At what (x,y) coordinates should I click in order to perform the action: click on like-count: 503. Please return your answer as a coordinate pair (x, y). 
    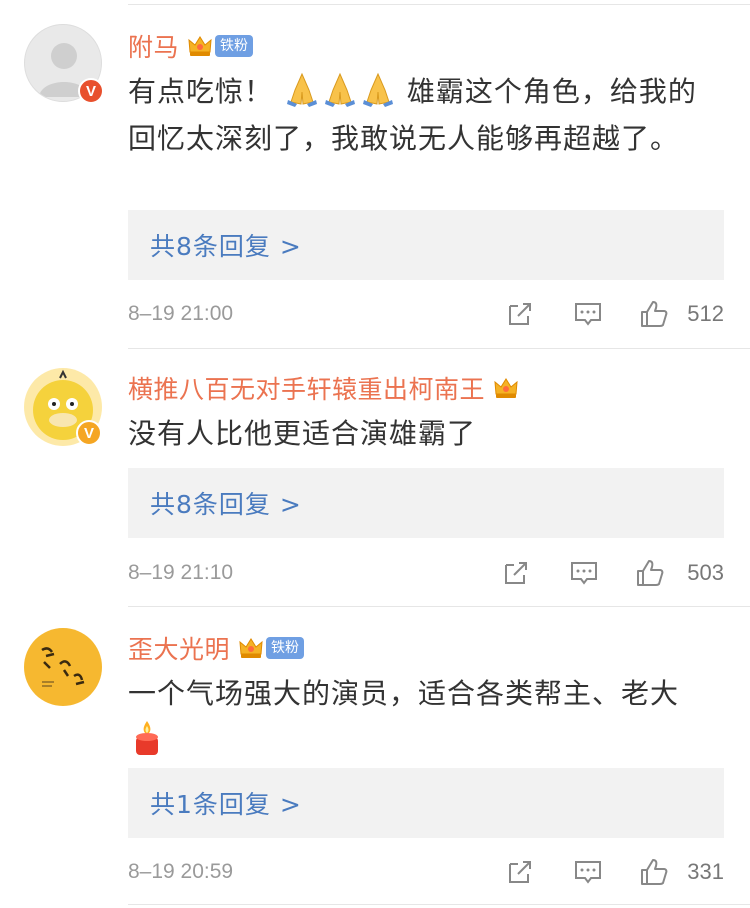
    Looking at the image, I should click on (705, 572).